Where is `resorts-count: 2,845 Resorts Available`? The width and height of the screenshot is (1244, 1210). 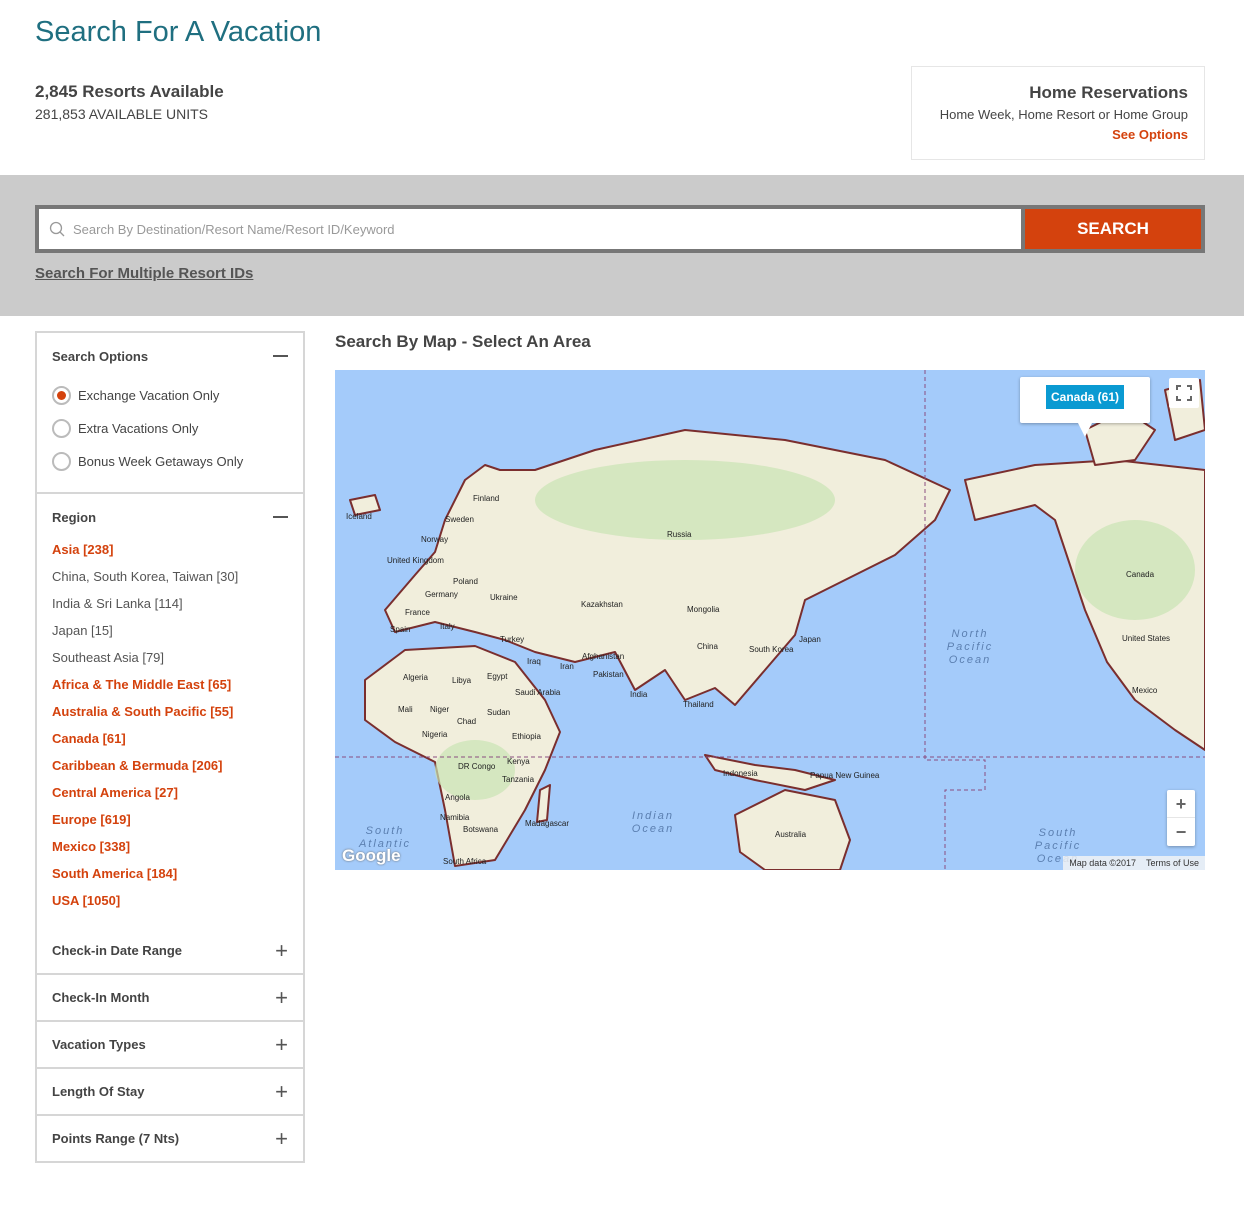 resorts-count: 2,845 Resorts Available is located at coordinates (129, 91).